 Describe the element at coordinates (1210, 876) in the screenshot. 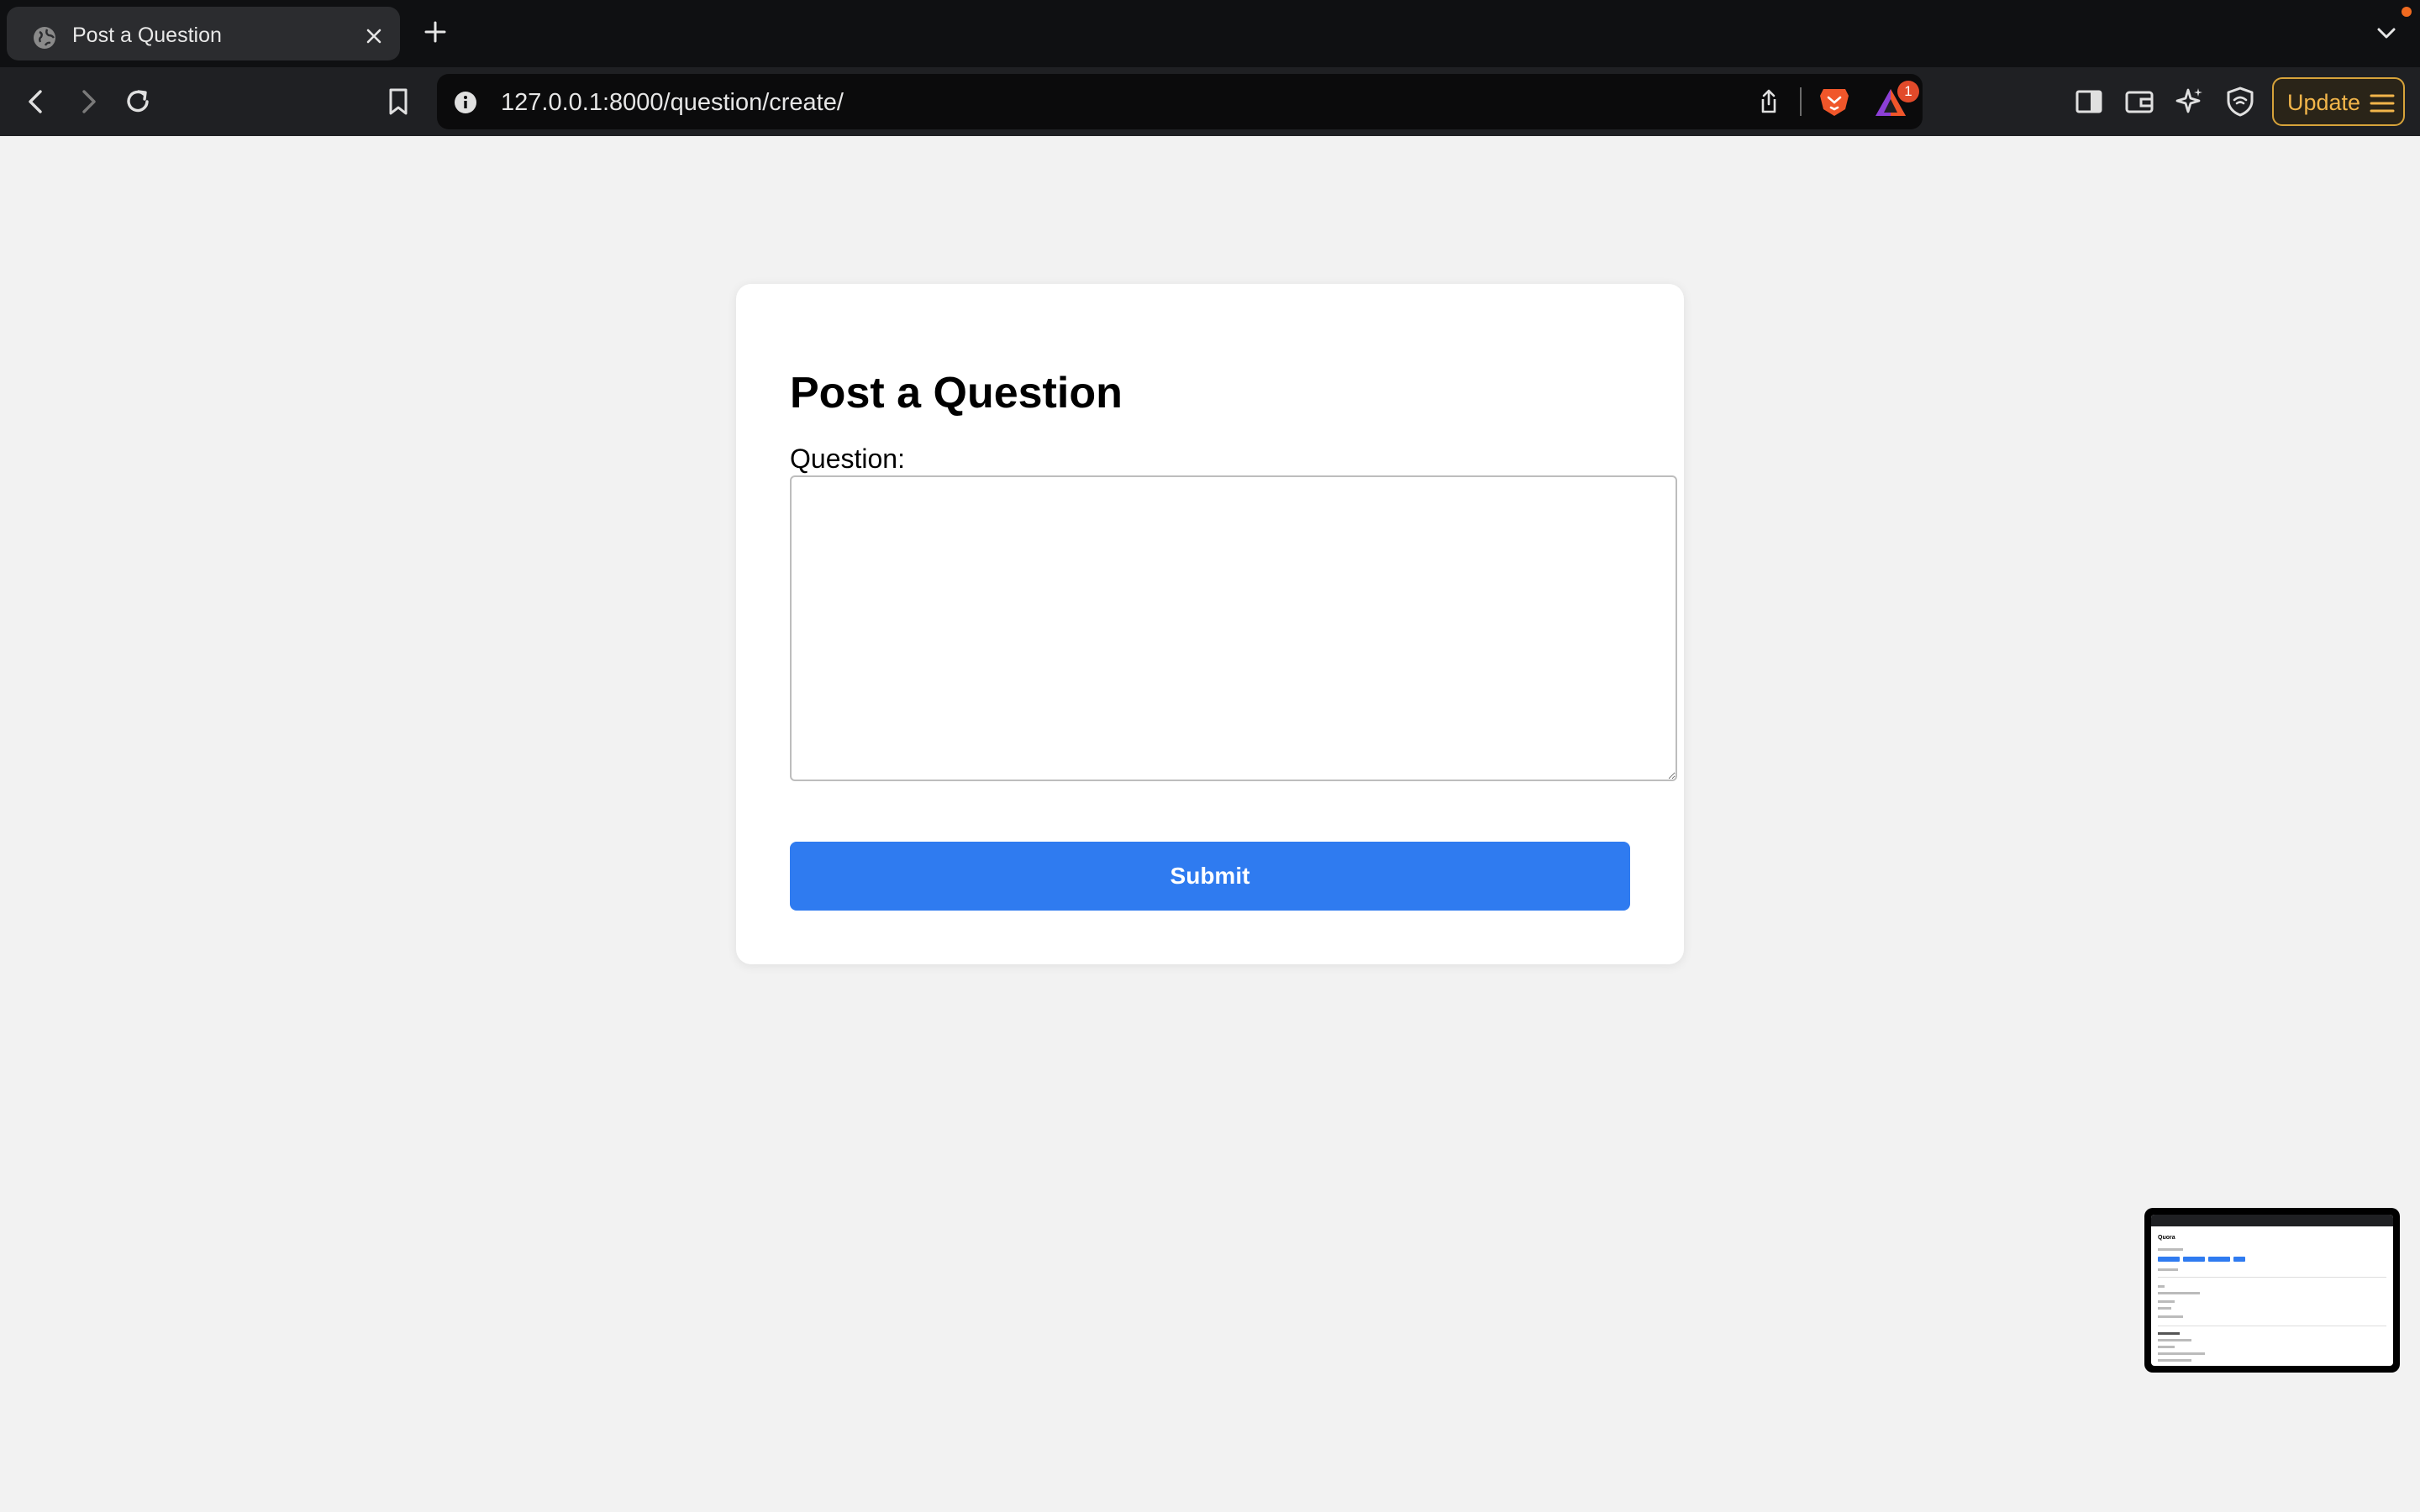

I see `submit-button: Submit` at that location.